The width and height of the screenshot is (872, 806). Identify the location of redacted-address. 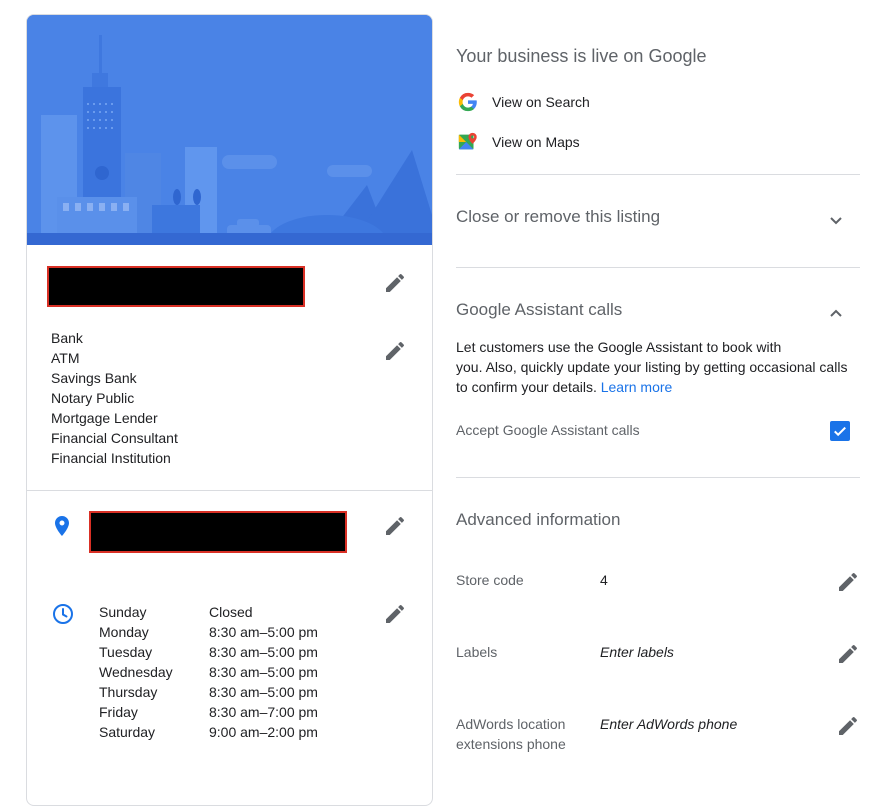
(218, 532).